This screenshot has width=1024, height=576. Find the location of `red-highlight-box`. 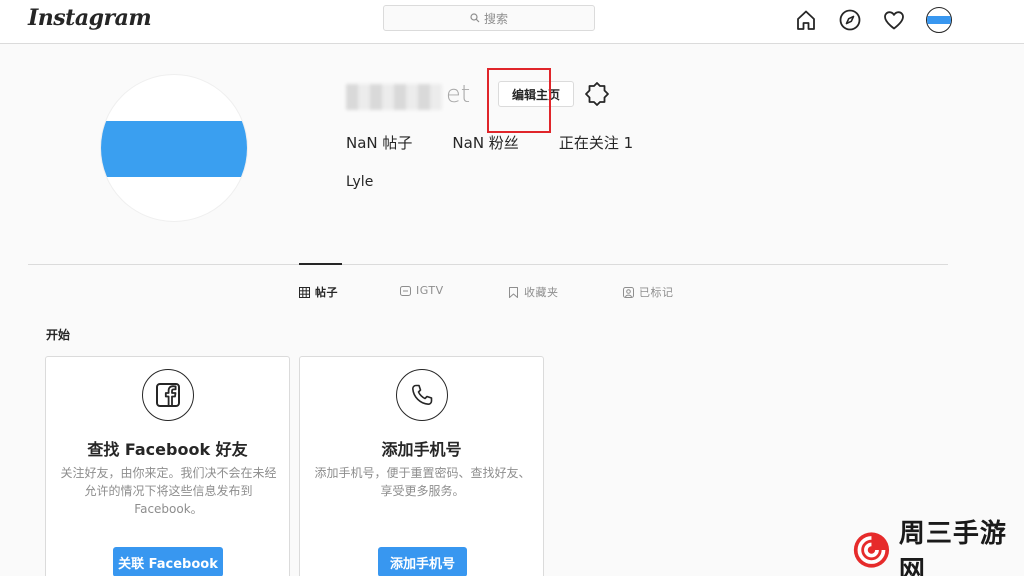

red-highlight-box is located at coordinates (519, 100).